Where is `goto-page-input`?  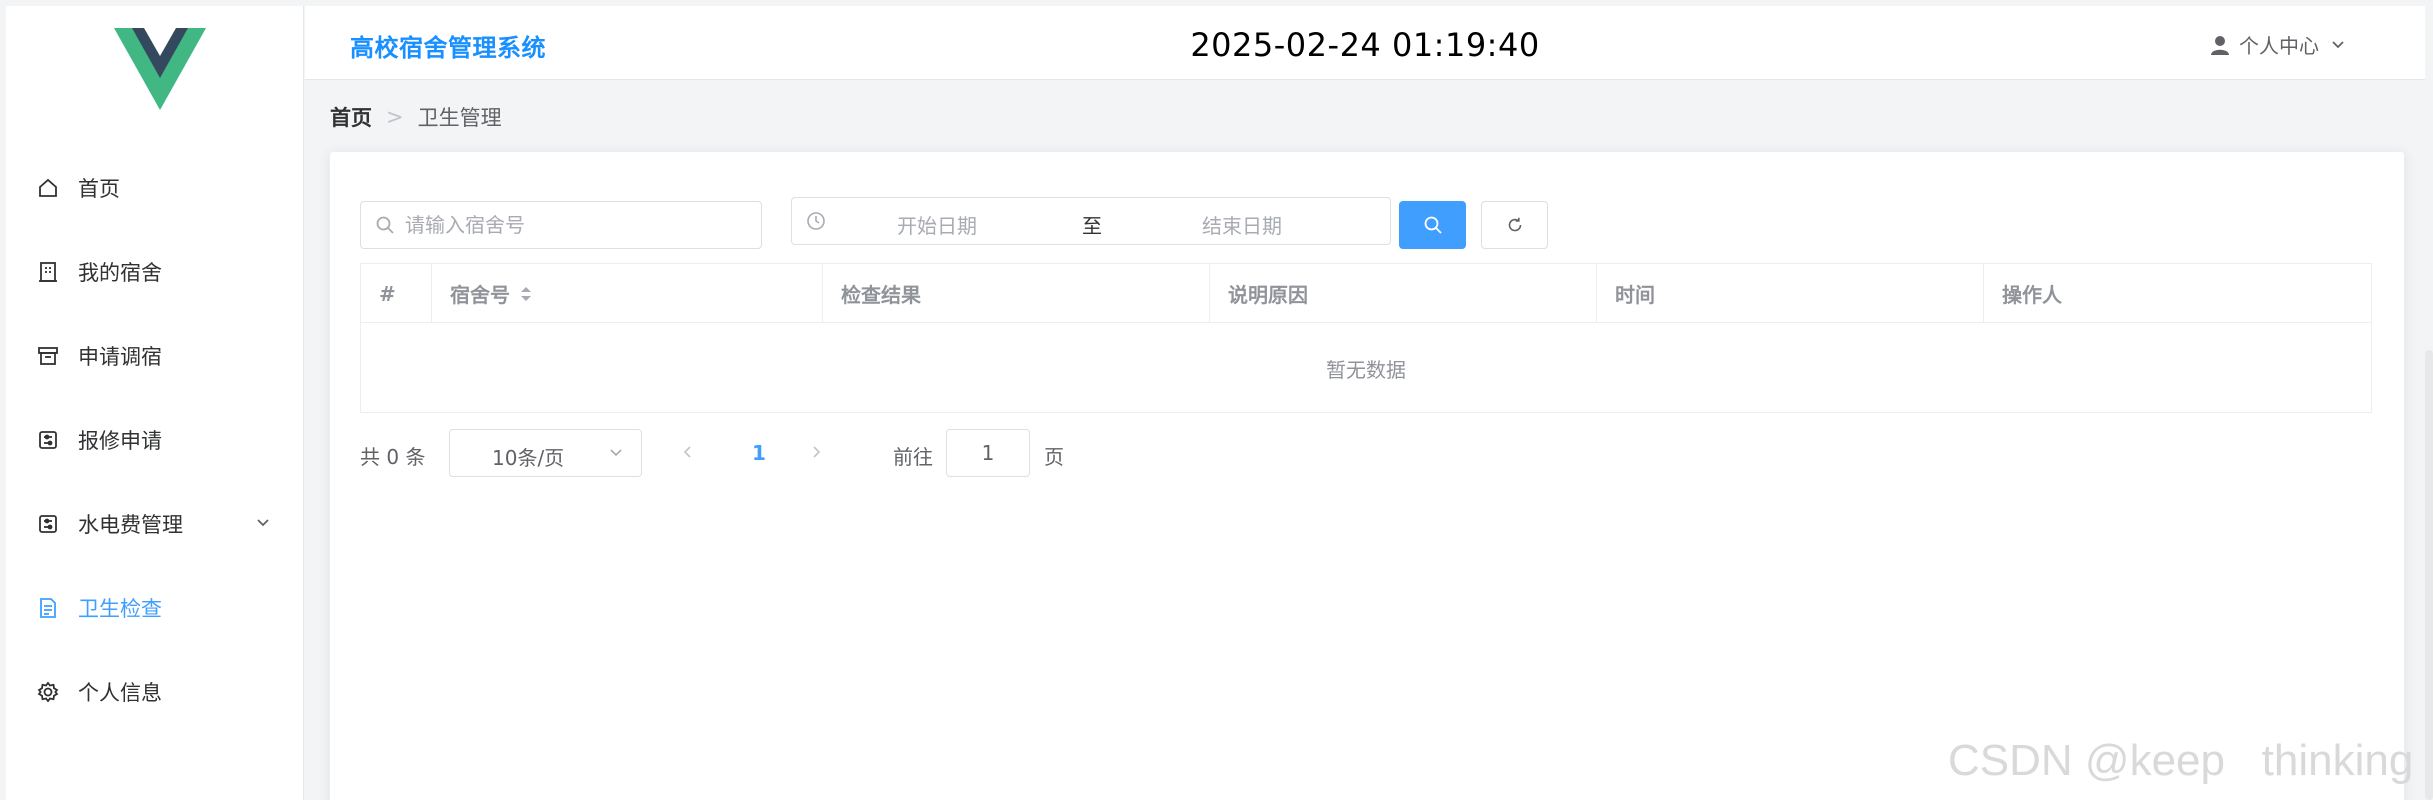
goto-page-input is located at coordinates (988, 453).